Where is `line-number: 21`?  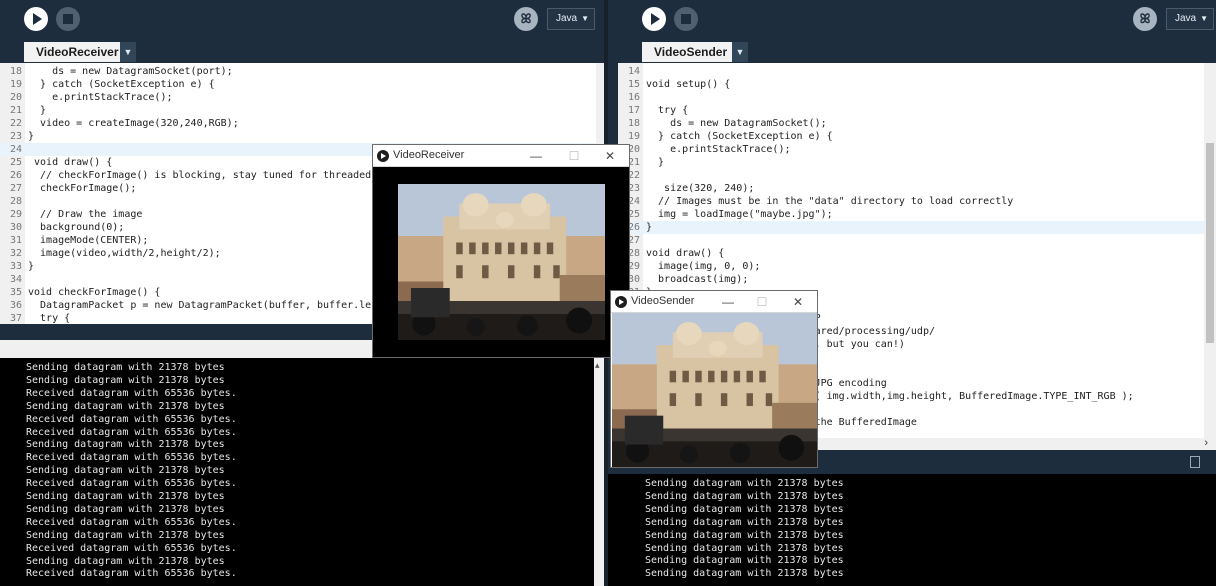 line-number: 21 is located at coordinates (15, 110).